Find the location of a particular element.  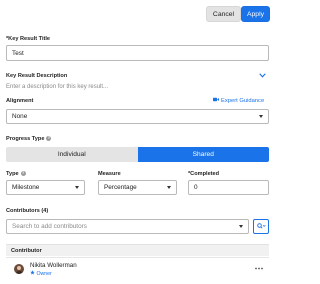

video-camera-icon is located at coordinates (216, 100).